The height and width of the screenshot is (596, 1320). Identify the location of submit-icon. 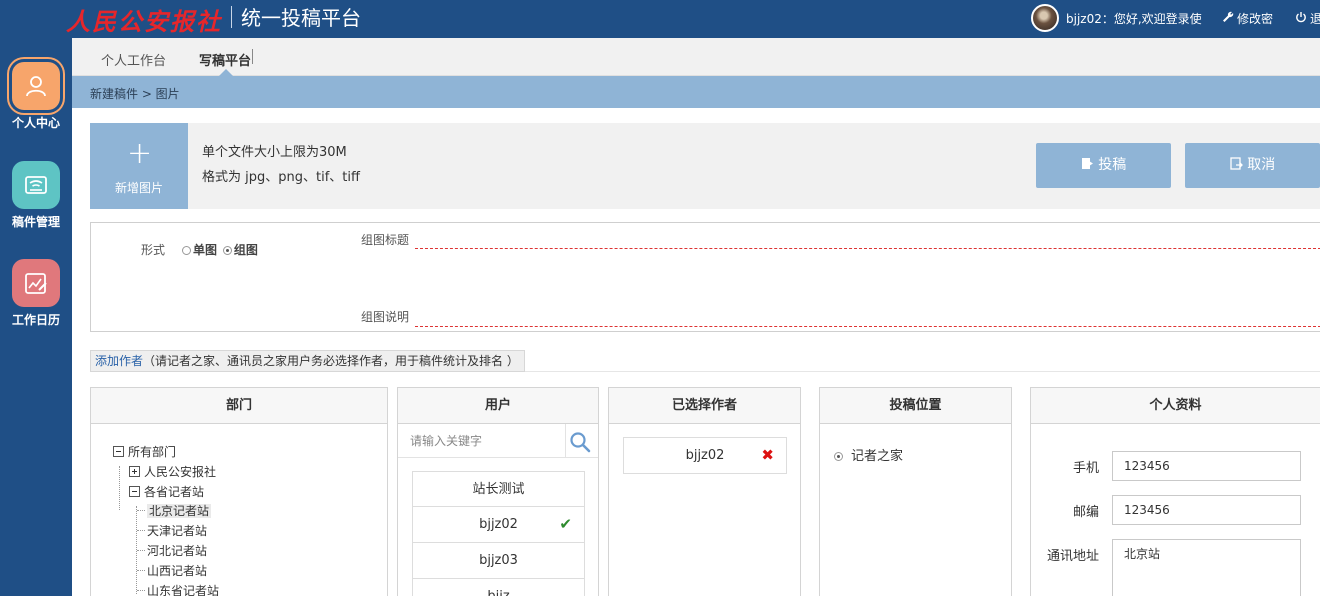
(1089, 165).